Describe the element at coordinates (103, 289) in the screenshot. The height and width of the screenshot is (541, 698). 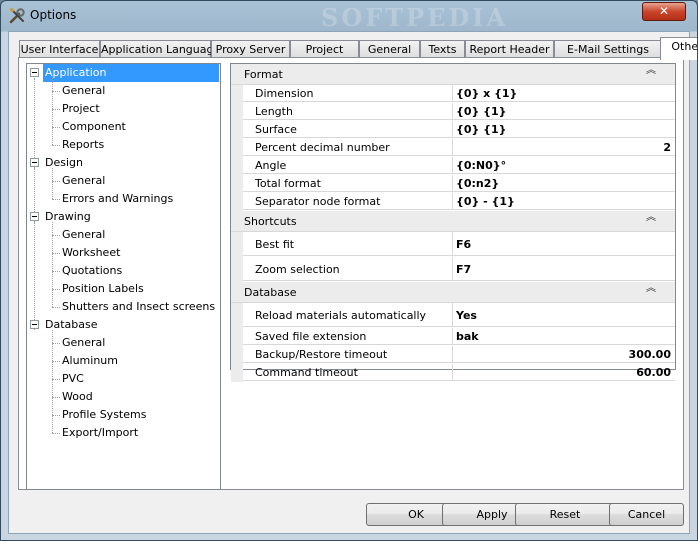
I see `tree-item-position-labels: Position Labels` at that location.